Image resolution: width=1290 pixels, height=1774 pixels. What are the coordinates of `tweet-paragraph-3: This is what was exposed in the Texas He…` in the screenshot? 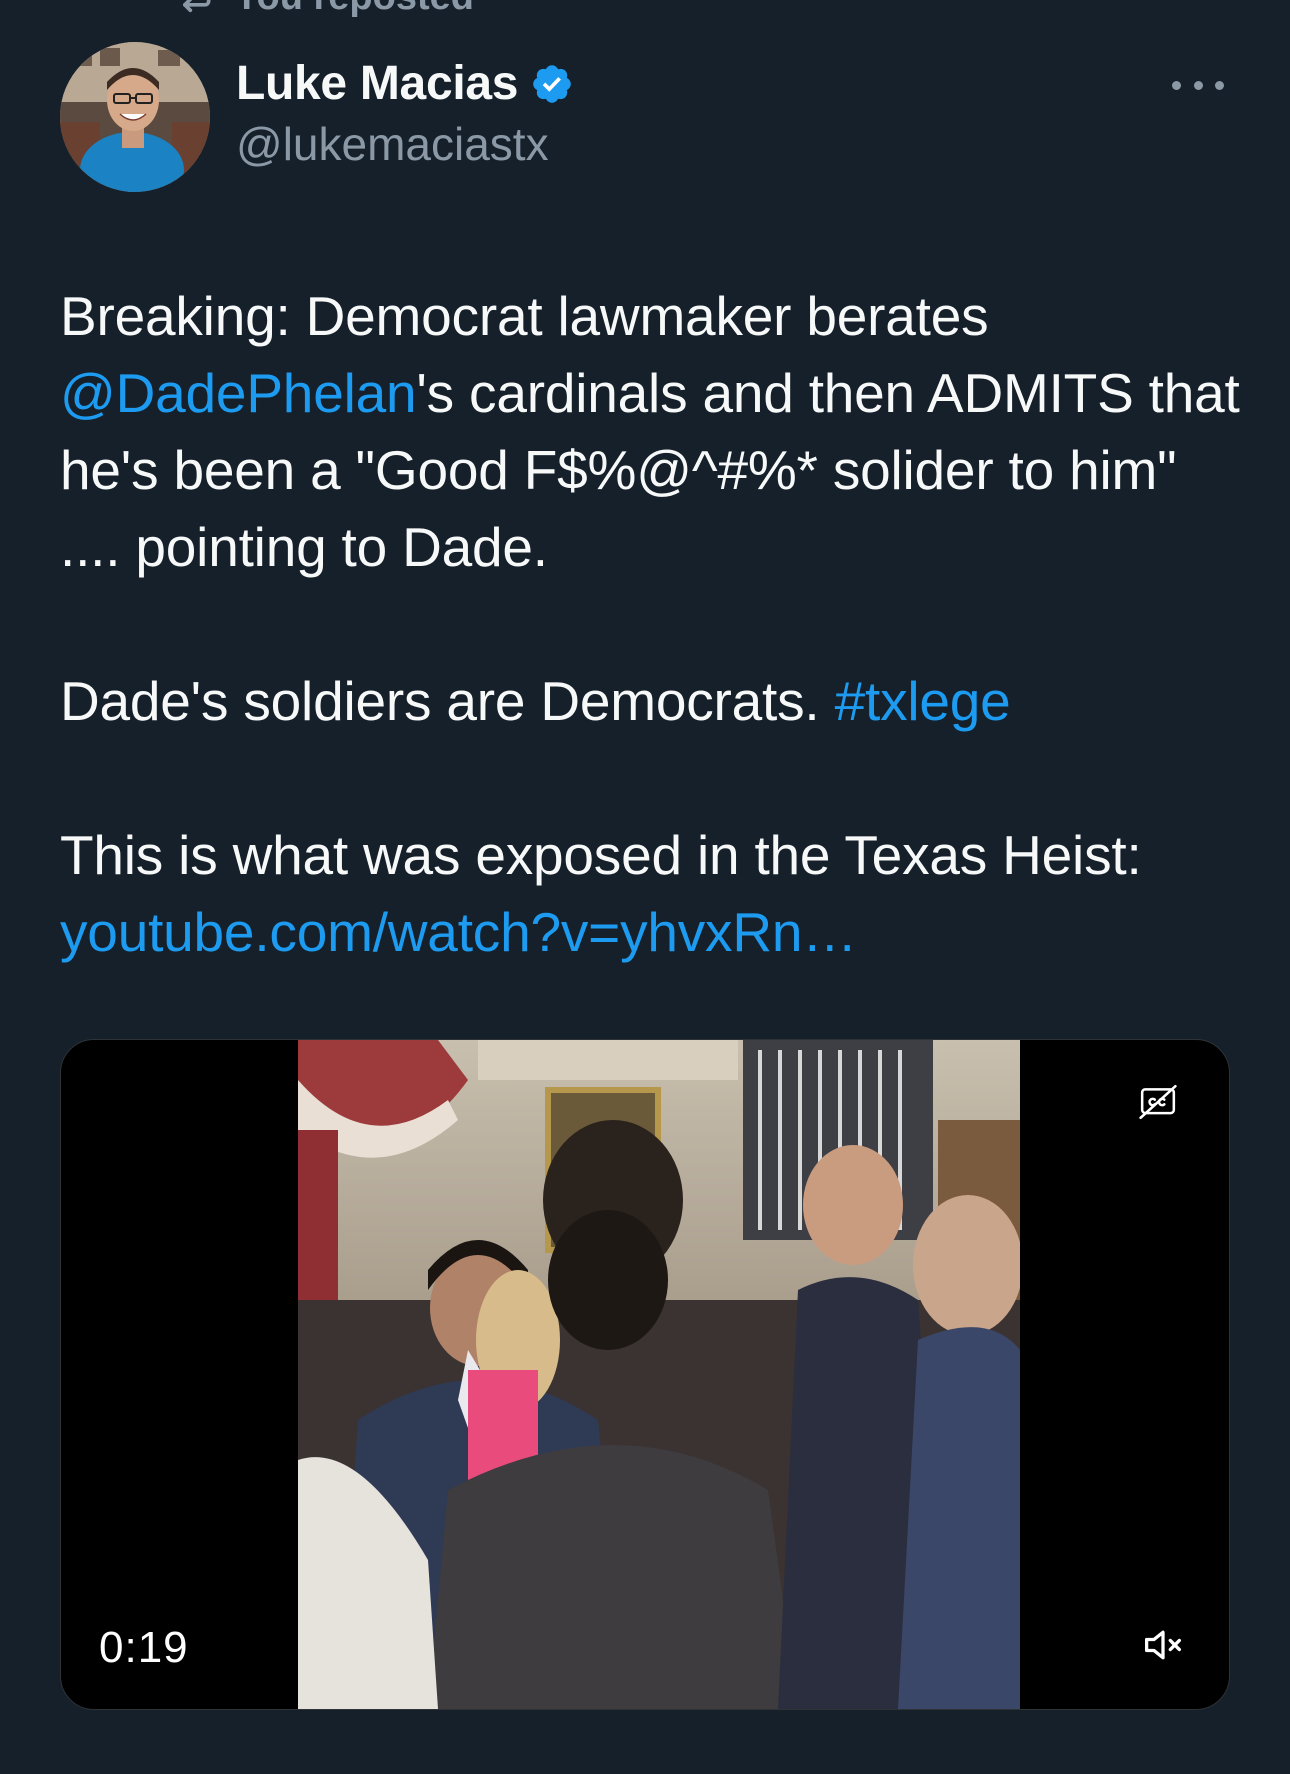 It's located at (650, 894).